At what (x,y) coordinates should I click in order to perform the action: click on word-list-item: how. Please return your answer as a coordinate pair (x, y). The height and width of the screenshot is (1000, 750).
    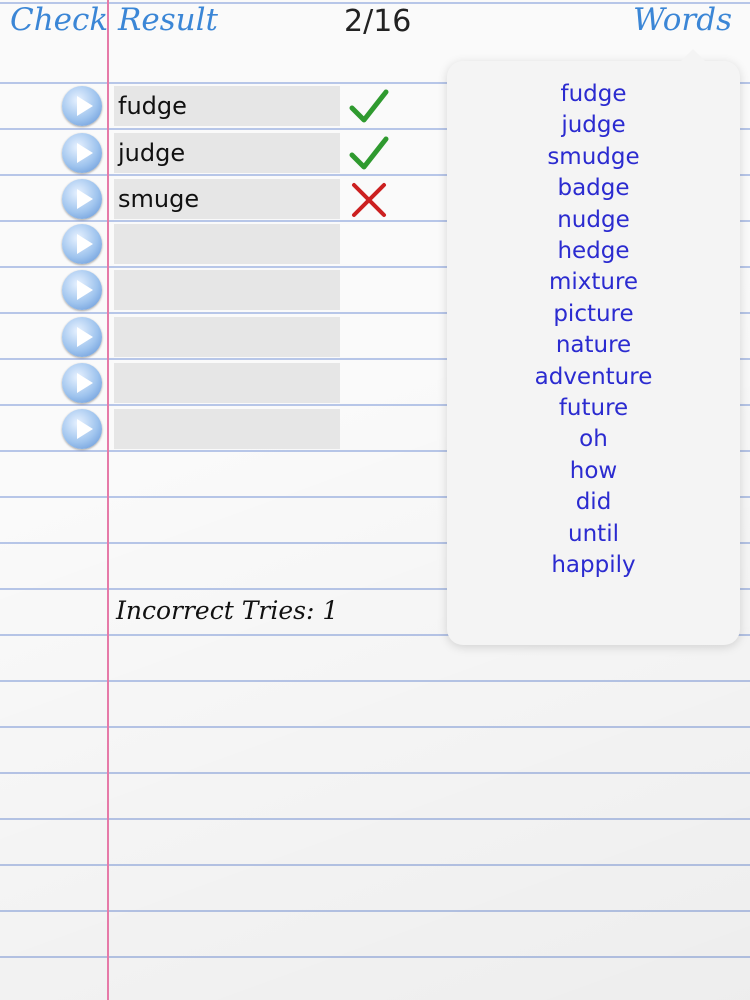
    Looking at the image, I should click on (593, 471).